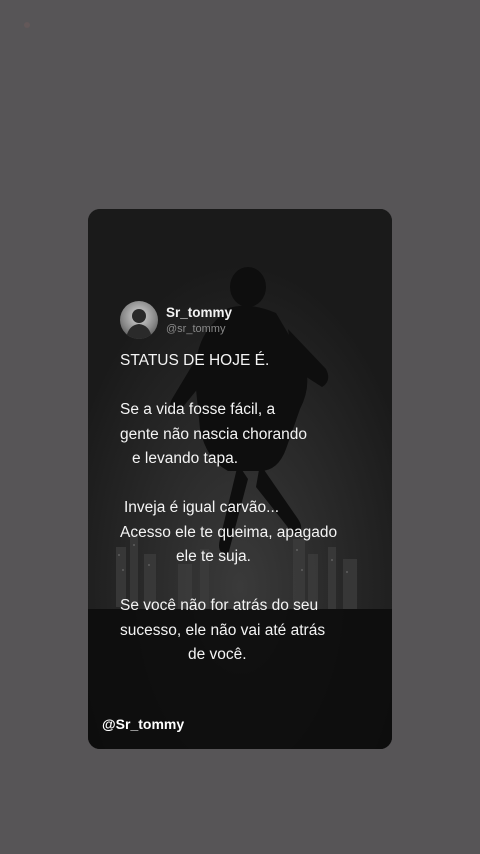 This screenshot has width=480, height=854. I want to click on person-silhouette-icon, so click(139, 324).